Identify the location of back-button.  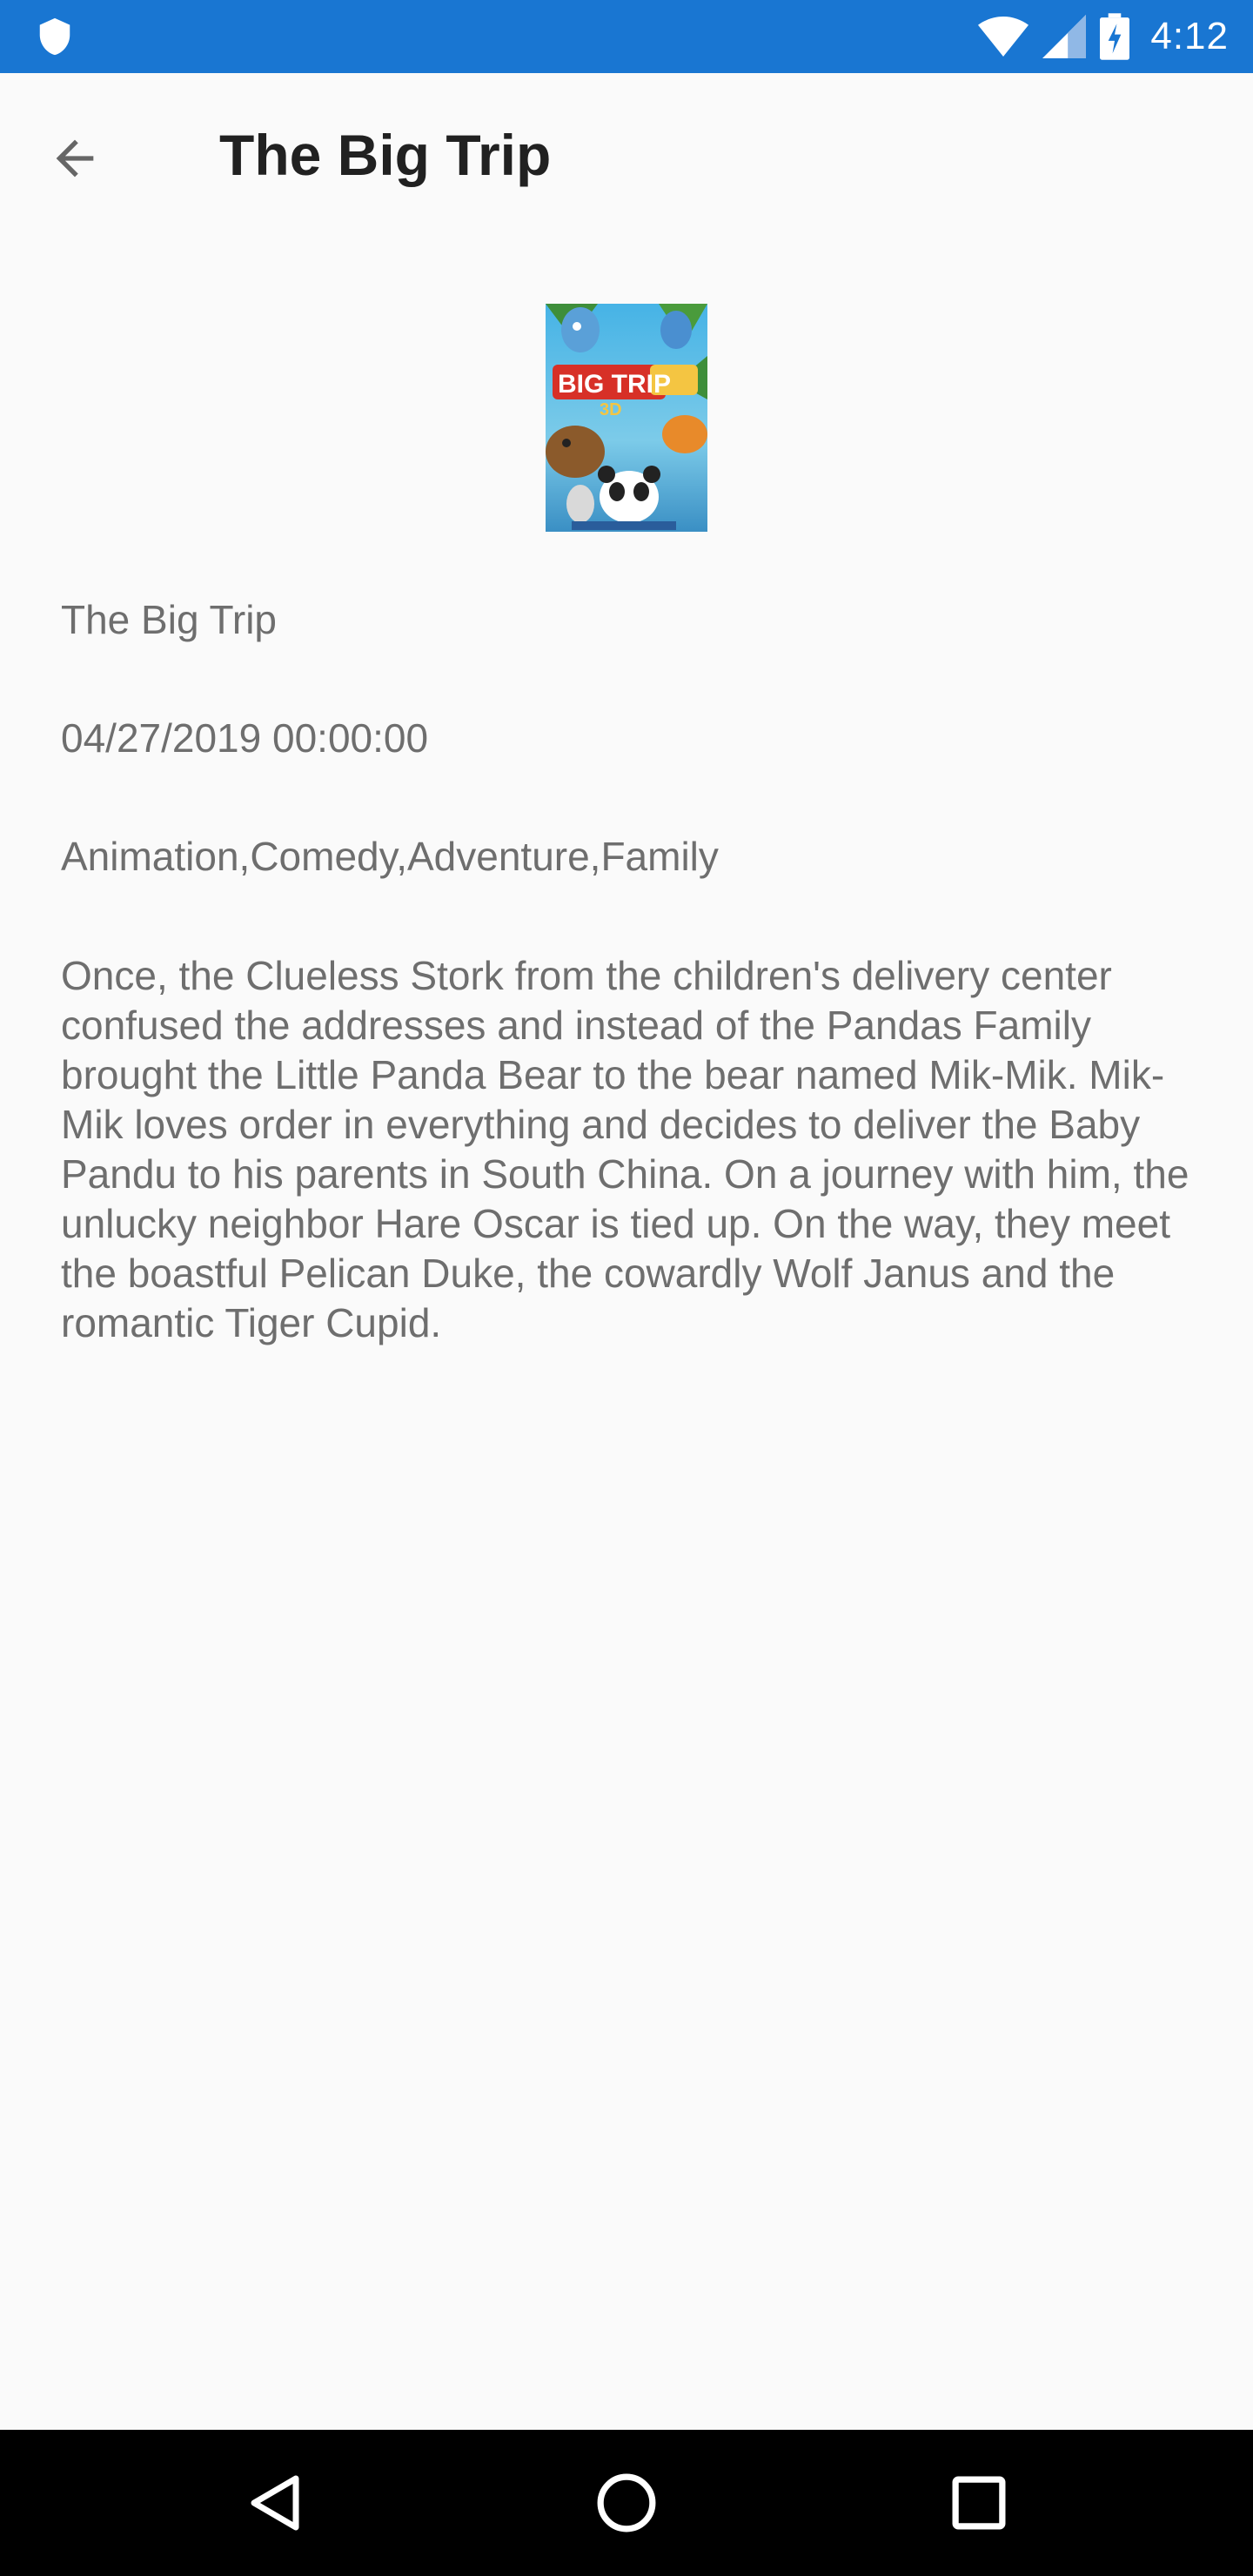
(75, 158).